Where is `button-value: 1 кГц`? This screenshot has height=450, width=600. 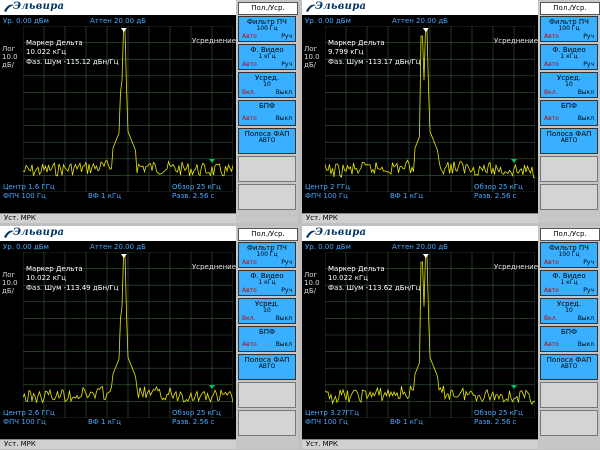 button-value: 1 кГц is located at coordinates (569, 56).